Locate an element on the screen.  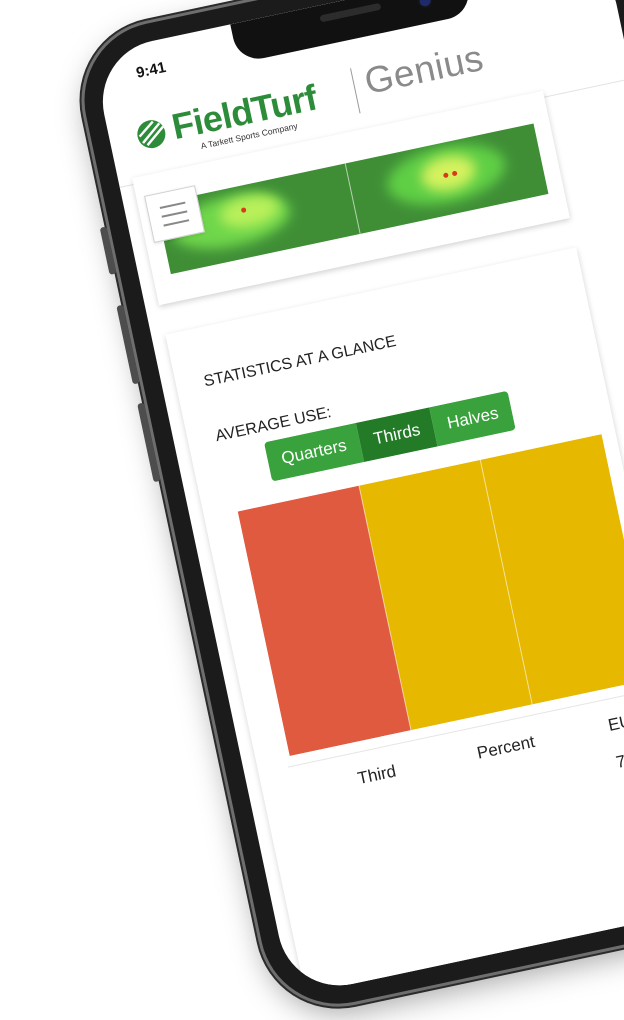
status-time: 9:41 is located at coordinates (151, 70).